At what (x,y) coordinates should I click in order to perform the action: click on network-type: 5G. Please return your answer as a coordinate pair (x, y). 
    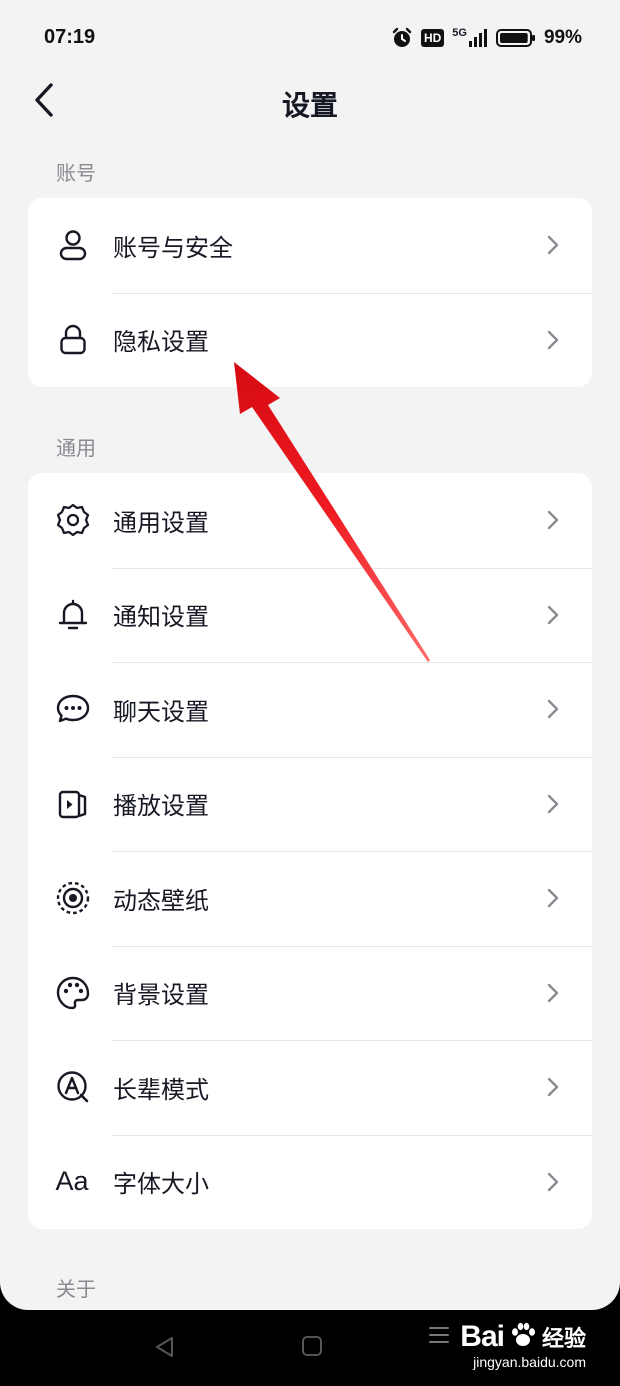
    Looking at the image, I should click on (459, 33).